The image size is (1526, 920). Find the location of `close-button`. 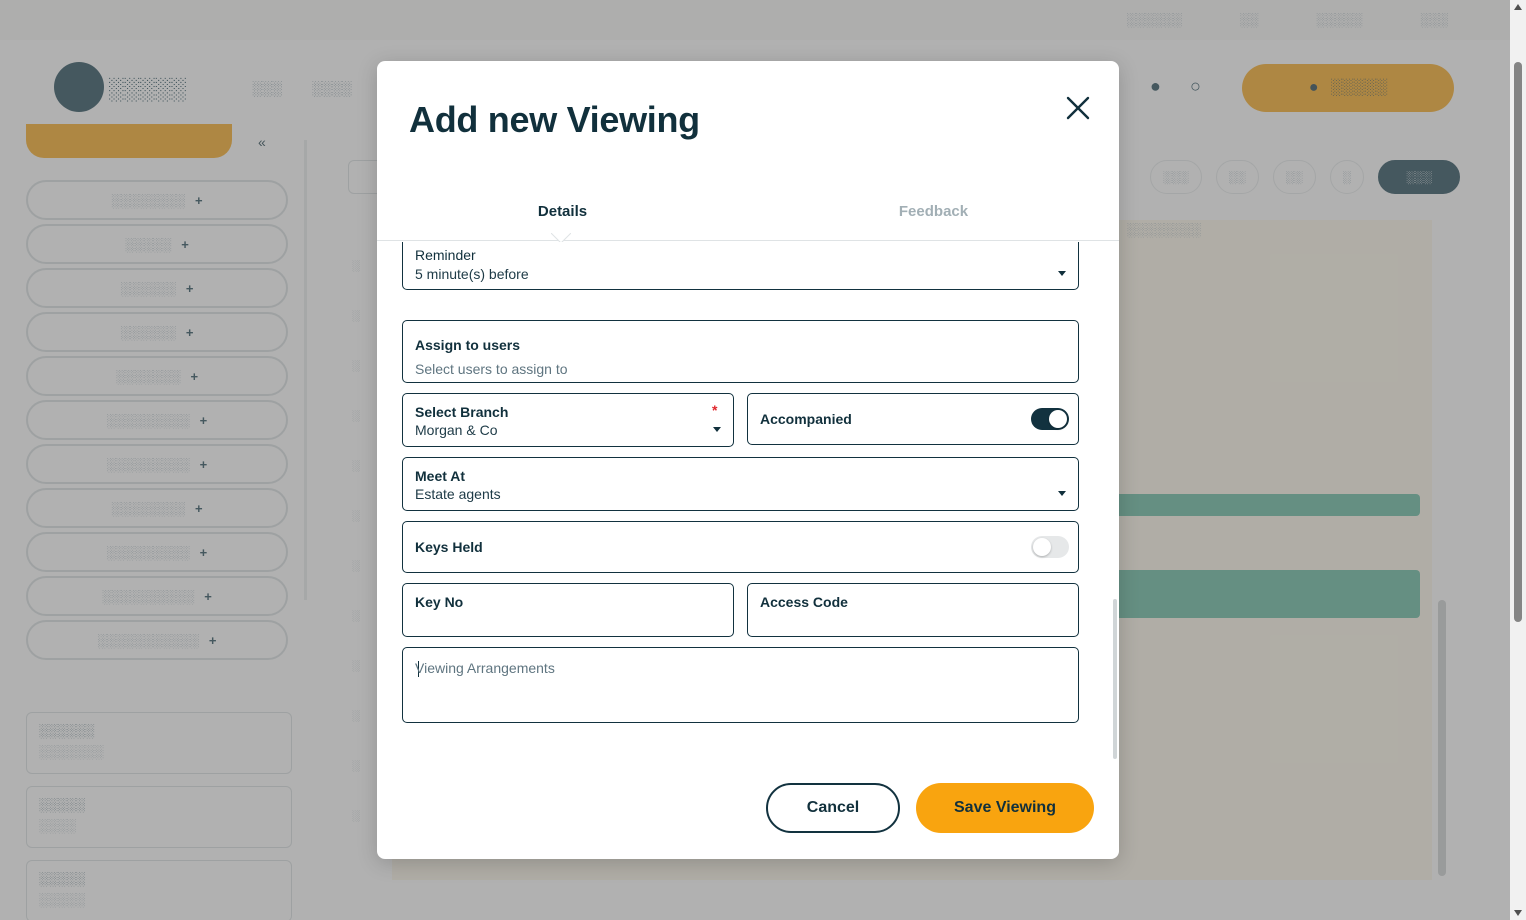

close-button is located at coordinates (1078, 108).